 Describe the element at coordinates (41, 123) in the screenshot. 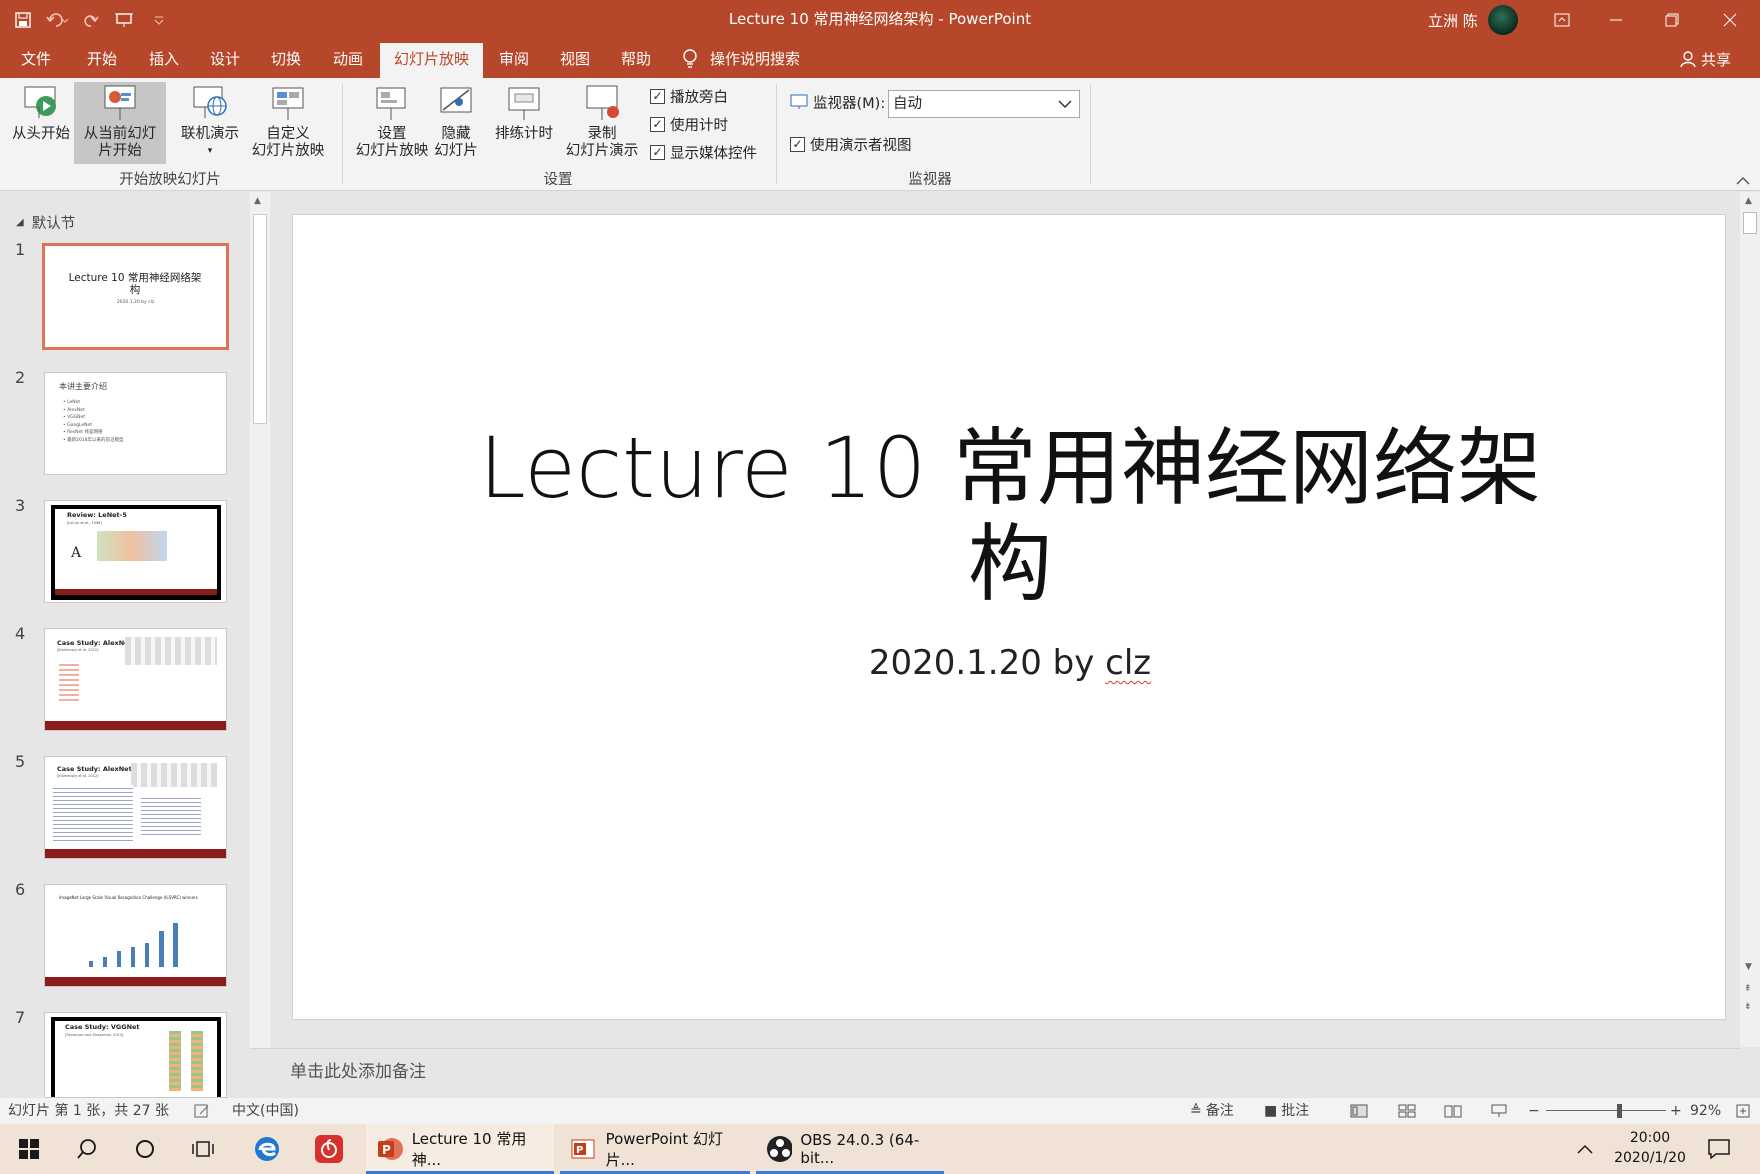

I see `from-beginning-button: 从头开始` at that location.